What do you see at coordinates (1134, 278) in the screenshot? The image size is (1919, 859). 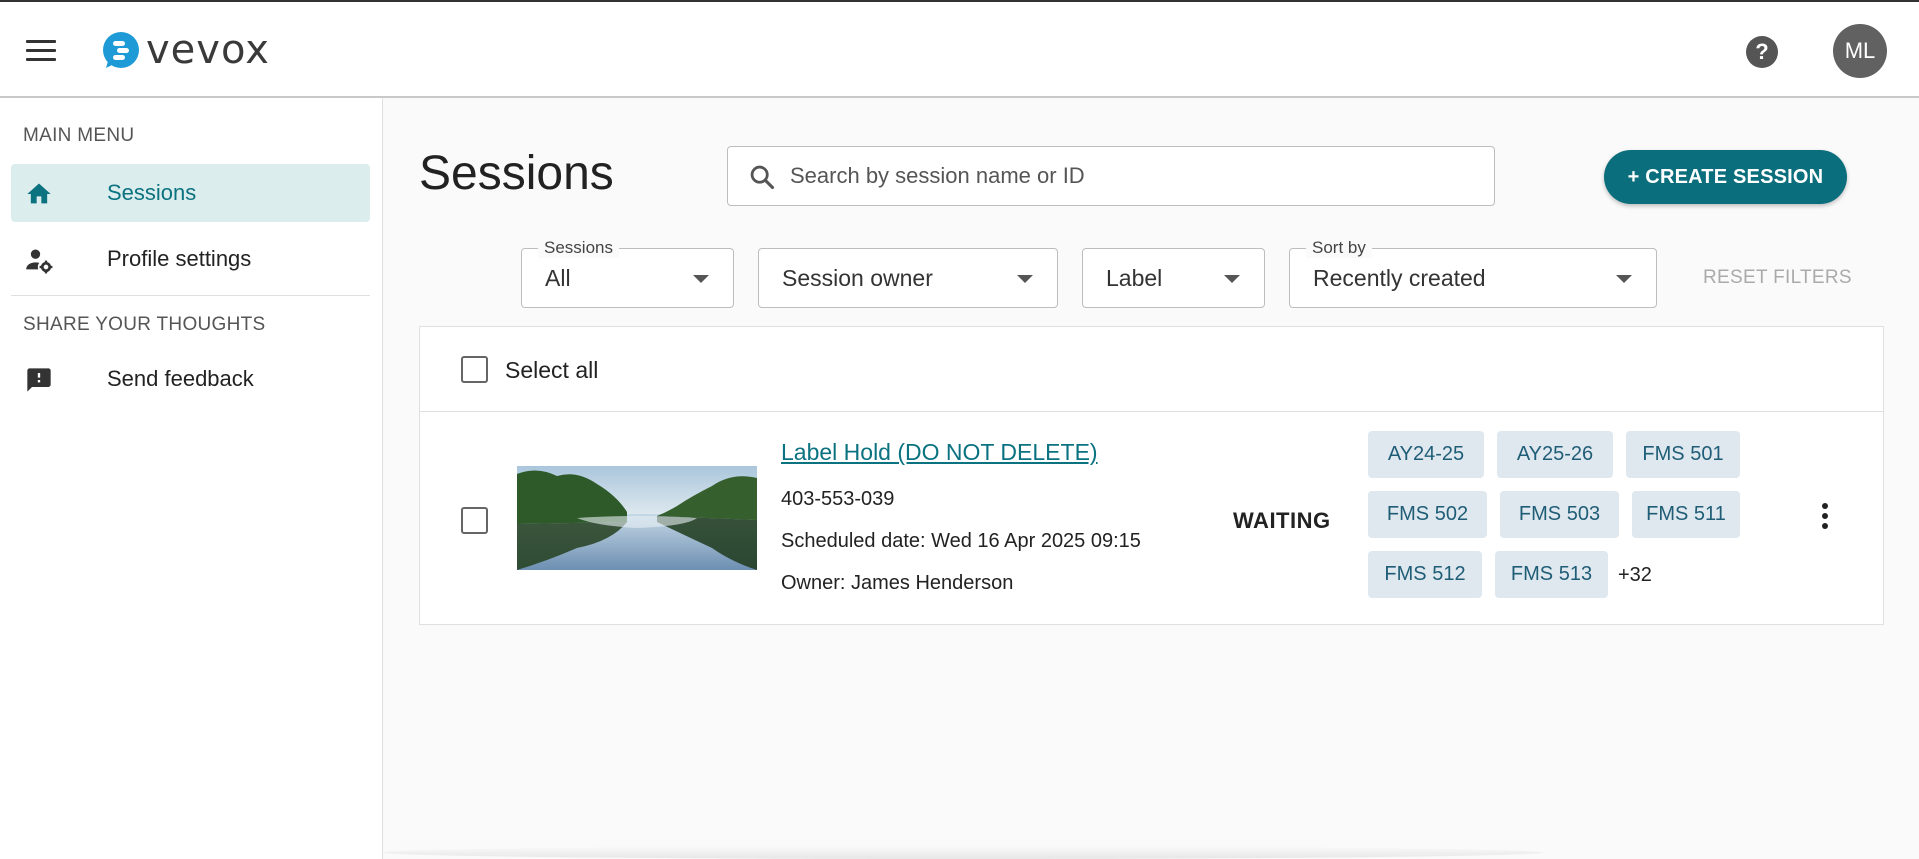 I see `label-filter-value: Label` at bounding box center [1134, 278].